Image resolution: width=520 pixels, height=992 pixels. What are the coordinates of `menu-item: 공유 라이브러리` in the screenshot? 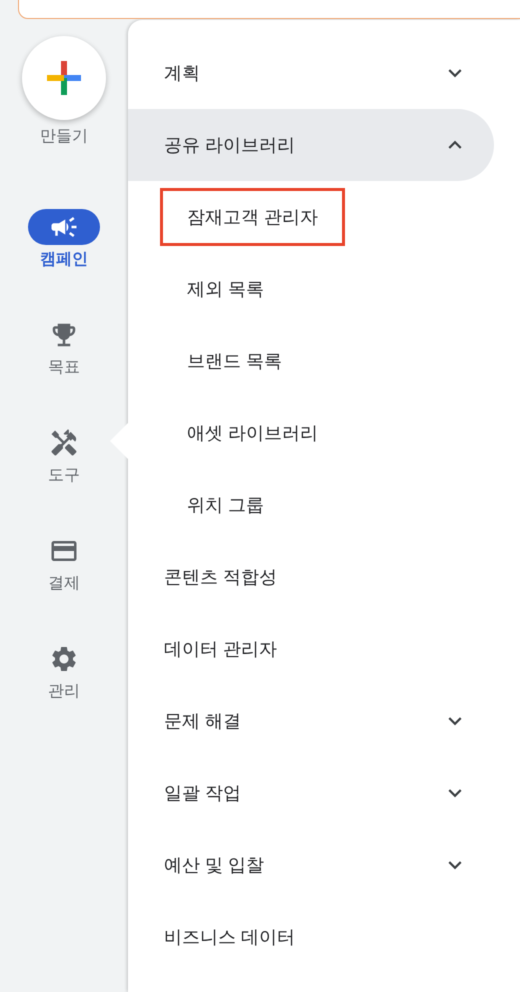 It's located at (311, 145).